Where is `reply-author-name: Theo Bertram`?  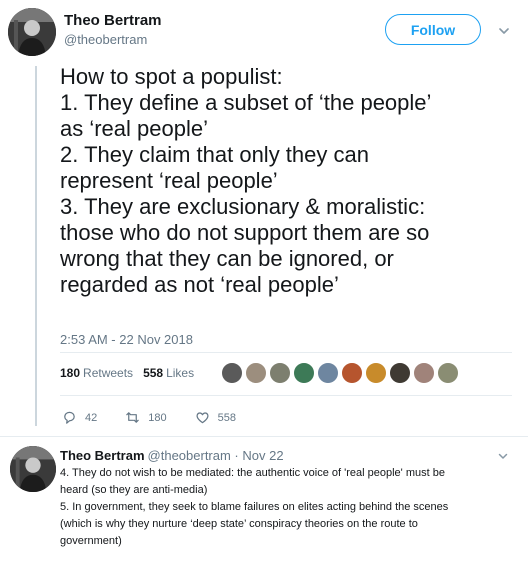 reply-author-name: Theo Bertram is located at coordinates (102, 455).